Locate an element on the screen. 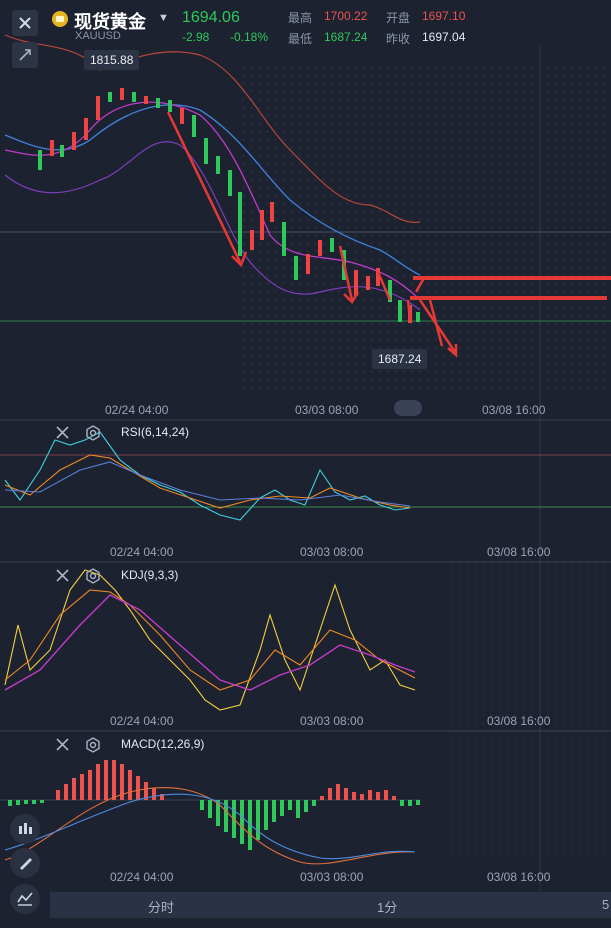 The width and height of the screenshot is (611, 928). pencil-icon is located at coordinates (26, 864).